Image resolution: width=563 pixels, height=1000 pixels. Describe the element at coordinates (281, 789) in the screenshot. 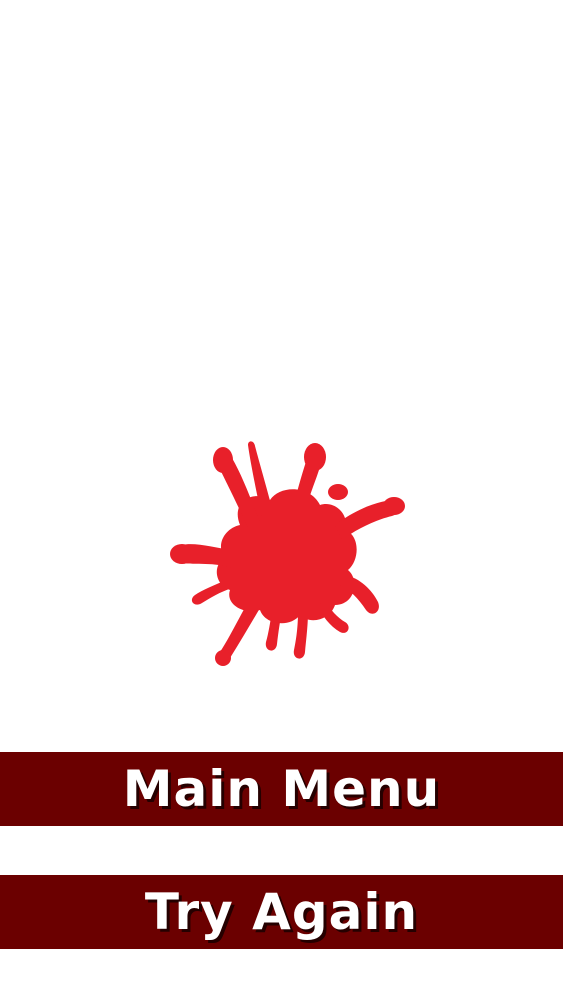

I see `main-menu-button: Main Menu` at that location.